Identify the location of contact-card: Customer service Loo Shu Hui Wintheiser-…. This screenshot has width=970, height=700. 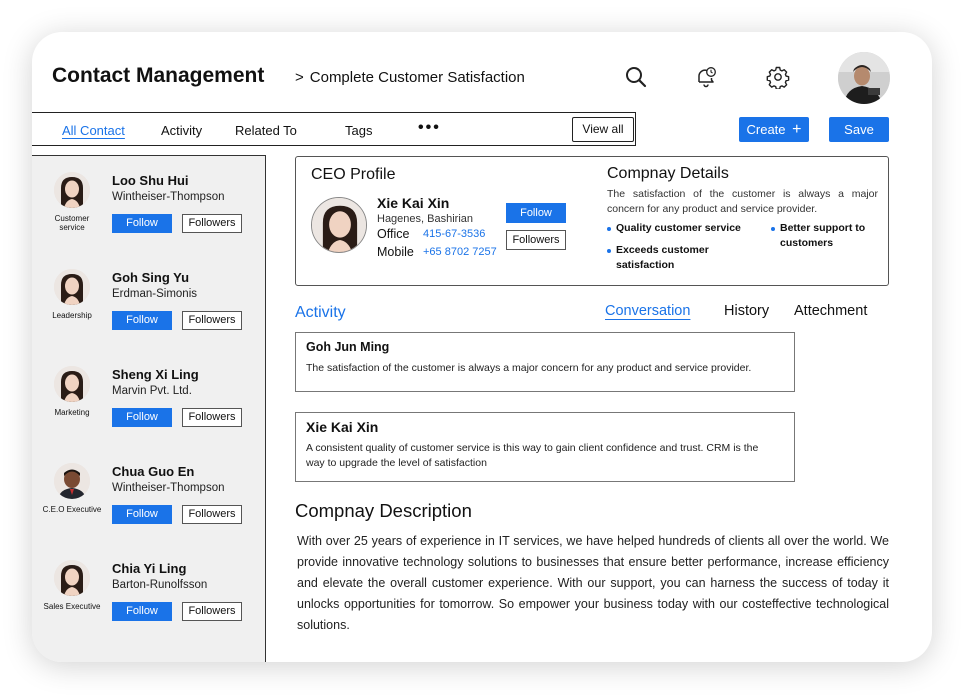
(149, 217).